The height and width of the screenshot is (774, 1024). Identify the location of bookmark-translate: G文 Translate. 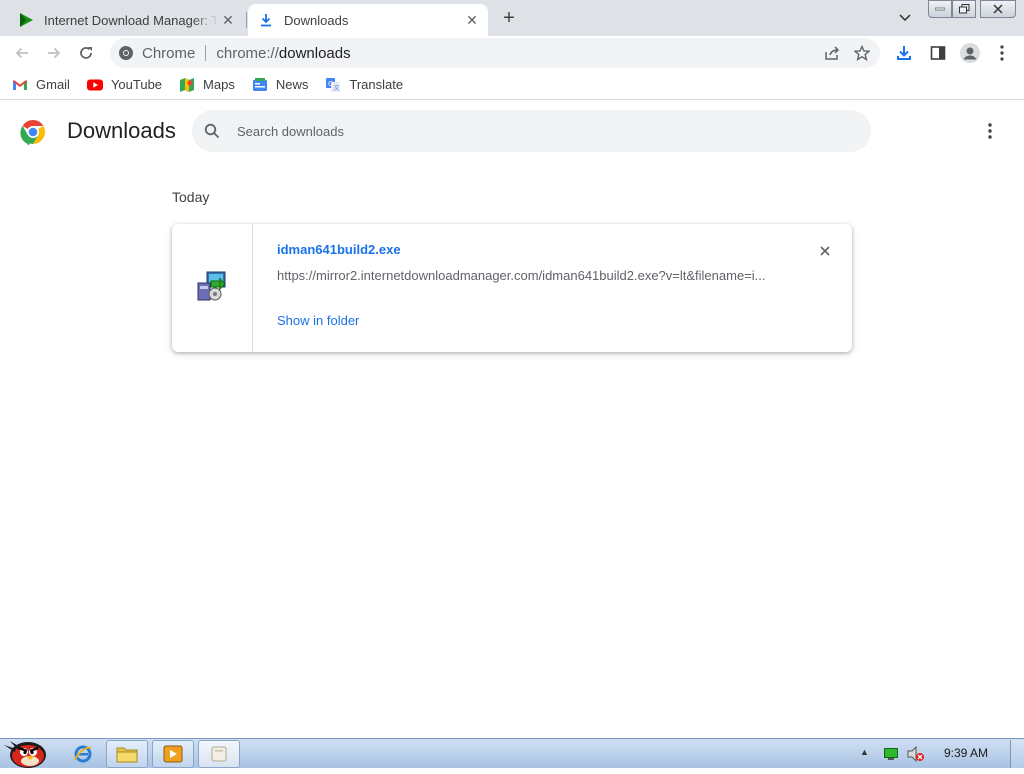
(364, 85).